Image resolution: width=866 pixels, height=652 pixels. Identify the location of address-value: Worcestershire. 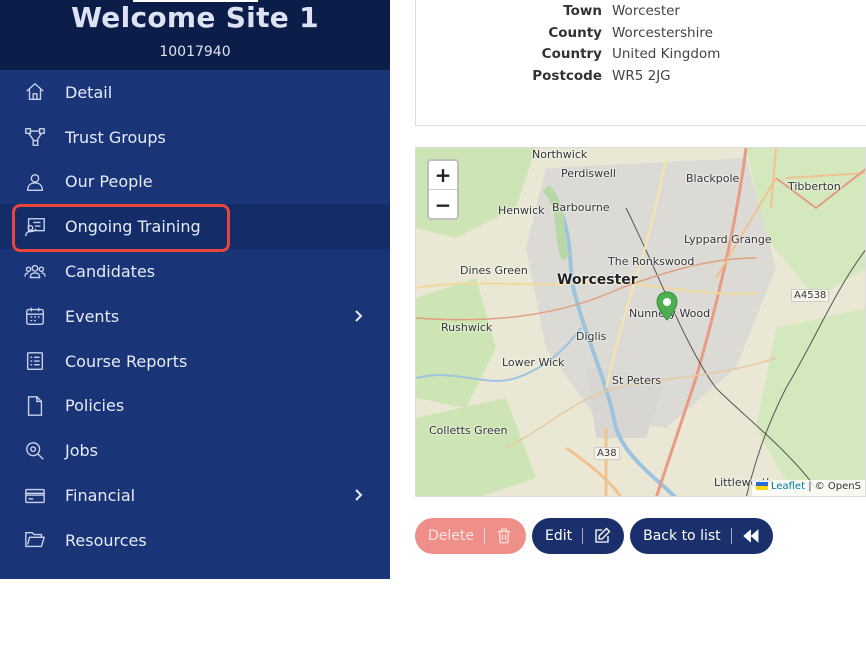
(662, 33).